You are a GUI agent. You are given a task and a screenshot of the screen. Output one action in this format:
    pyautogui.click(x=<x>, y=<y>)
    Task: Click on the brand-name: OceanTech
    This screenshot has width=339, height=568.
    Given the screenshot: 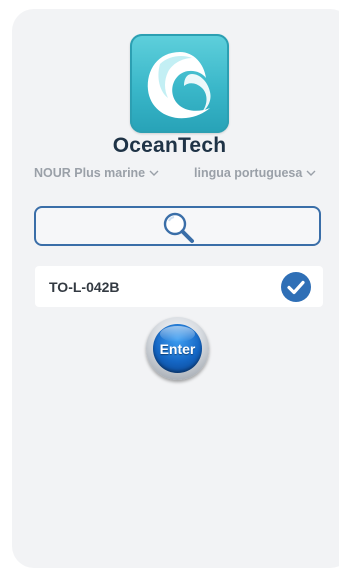 What is the action you would take?
    pyautogui.click(x=169, y=145)
    